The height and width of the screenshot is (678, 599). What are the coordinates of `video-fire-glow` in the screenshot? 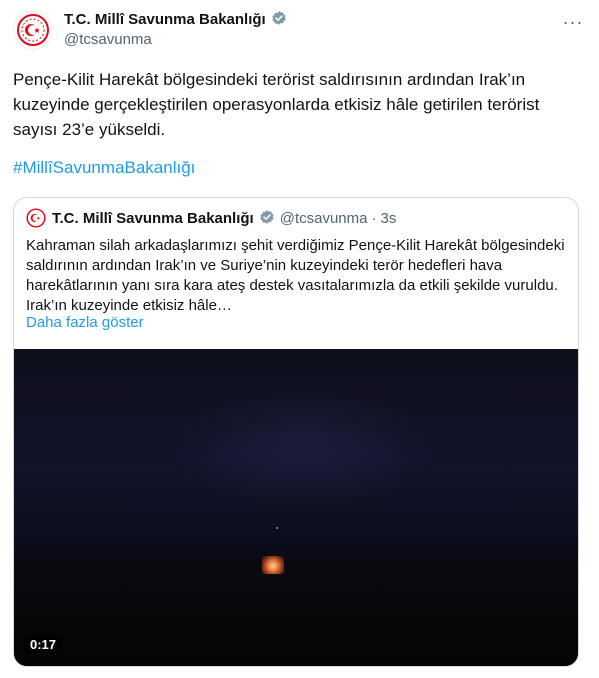 It's located at (273, 565).